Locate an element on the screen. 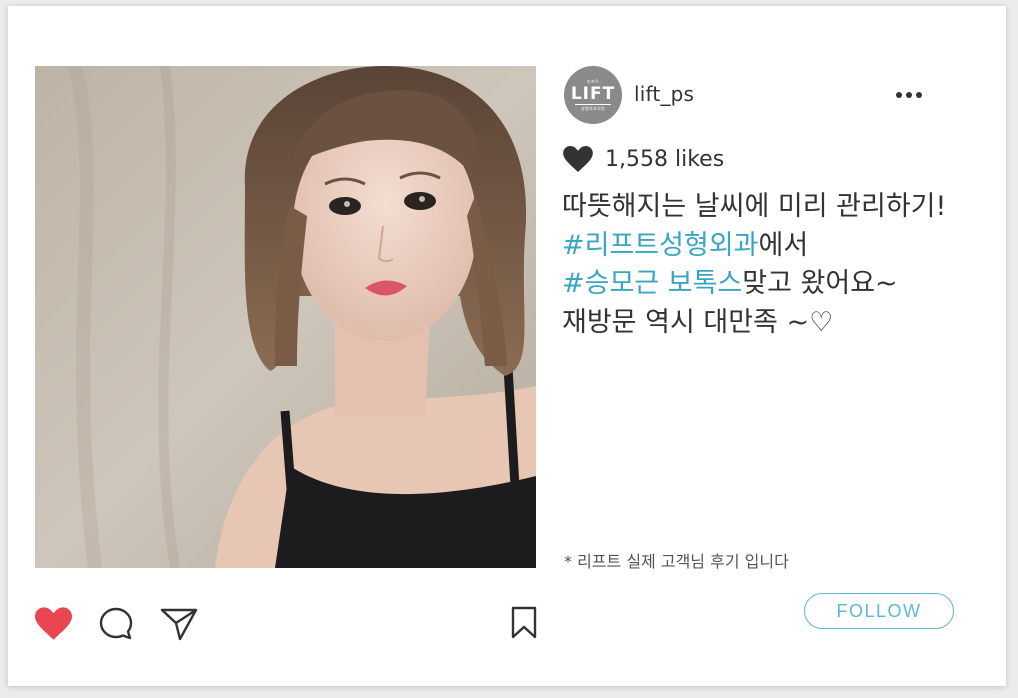 The image size is (1018, 698). send-icon is located at coordinates (179, 624).